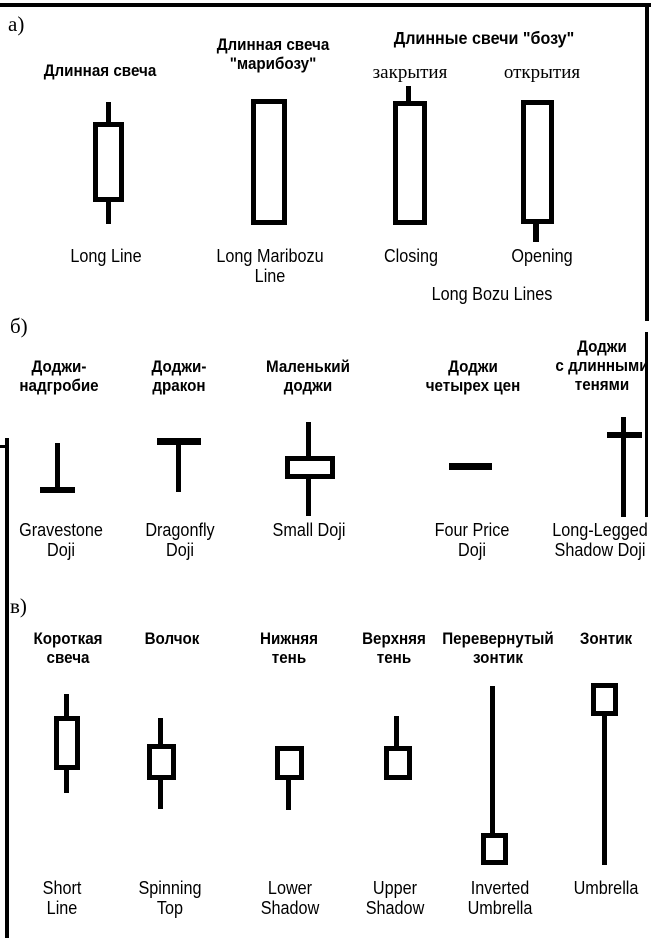  Describe the element at coordinates (289, 648) in the screenshot. I see `label-ru-lower-shadow: Нижняя тень` at that location.